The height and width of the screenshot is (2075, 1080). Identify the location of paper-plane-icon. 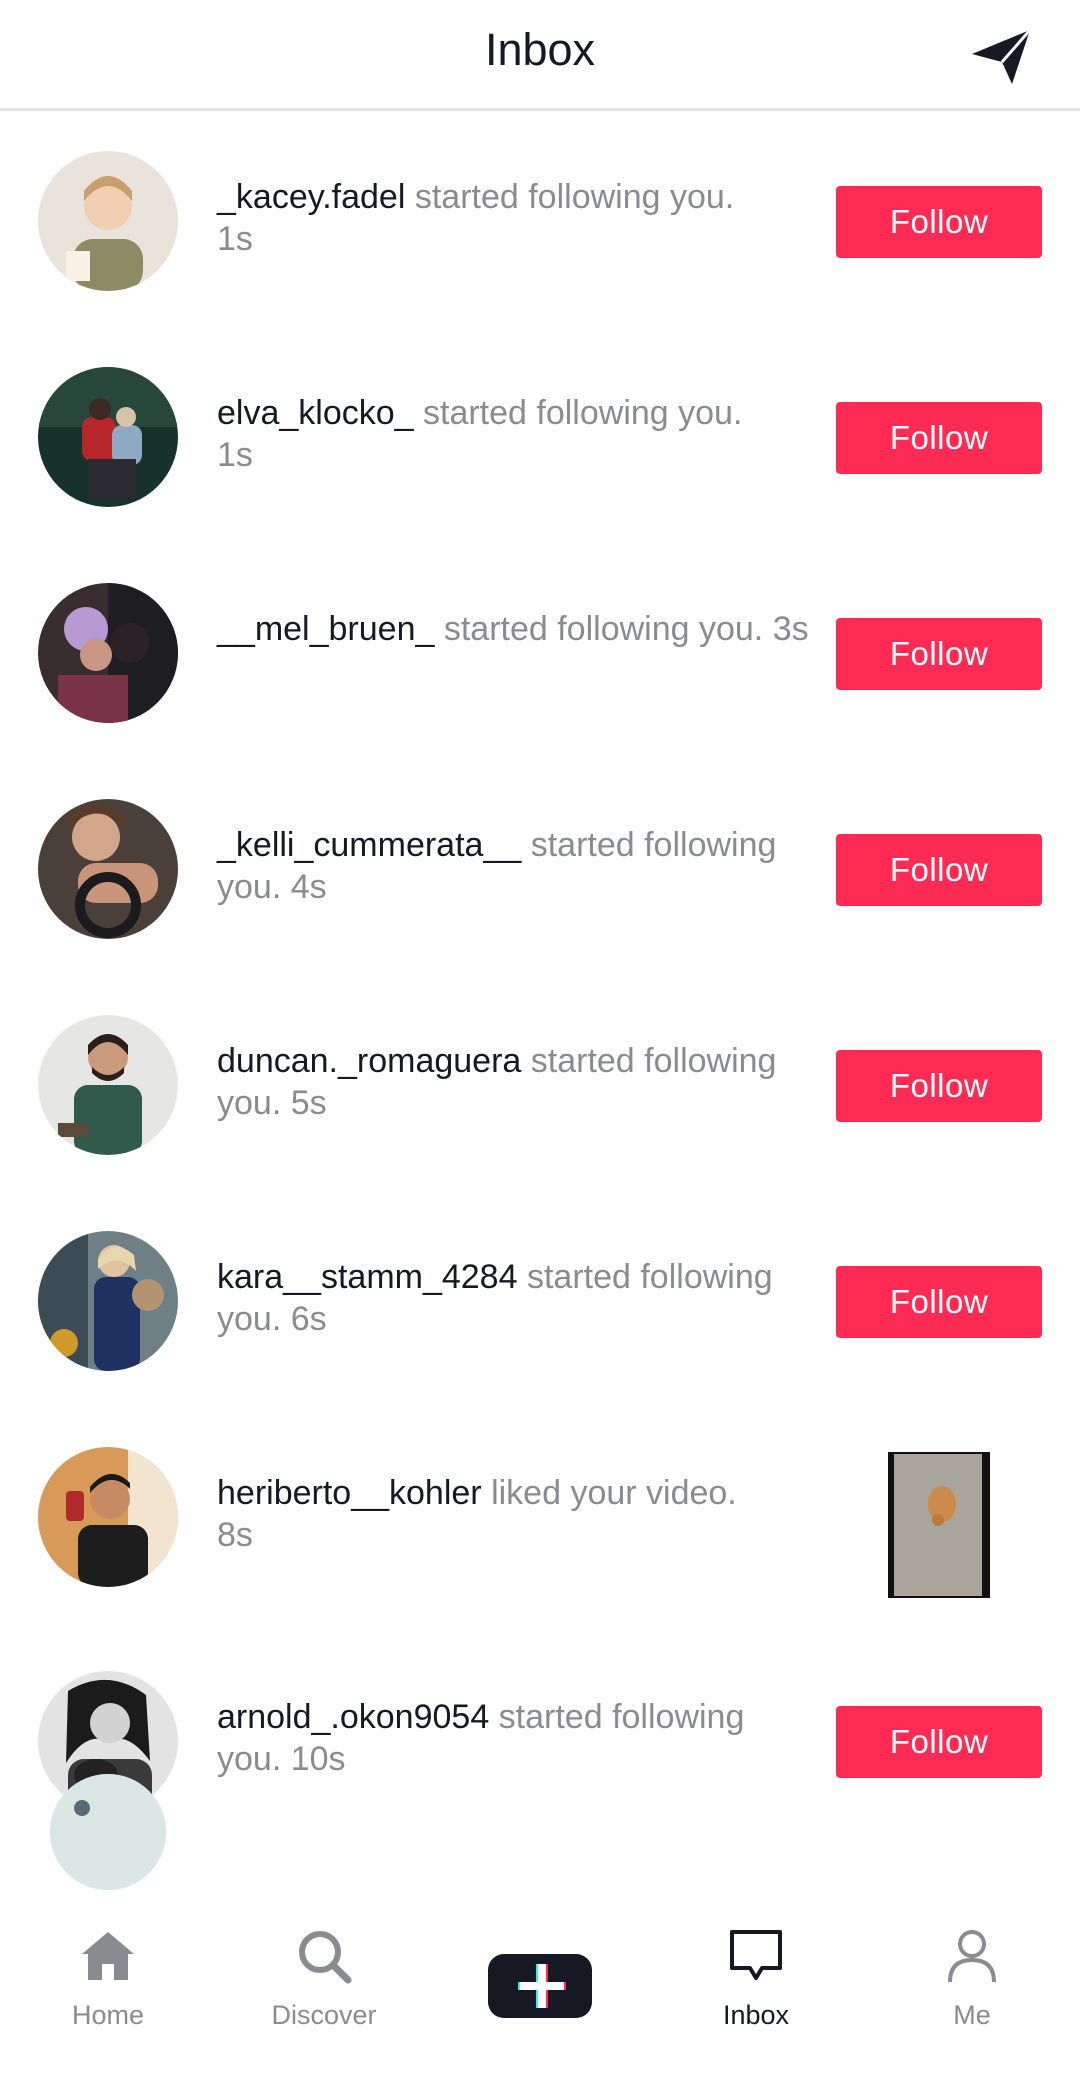
(1002, 56).